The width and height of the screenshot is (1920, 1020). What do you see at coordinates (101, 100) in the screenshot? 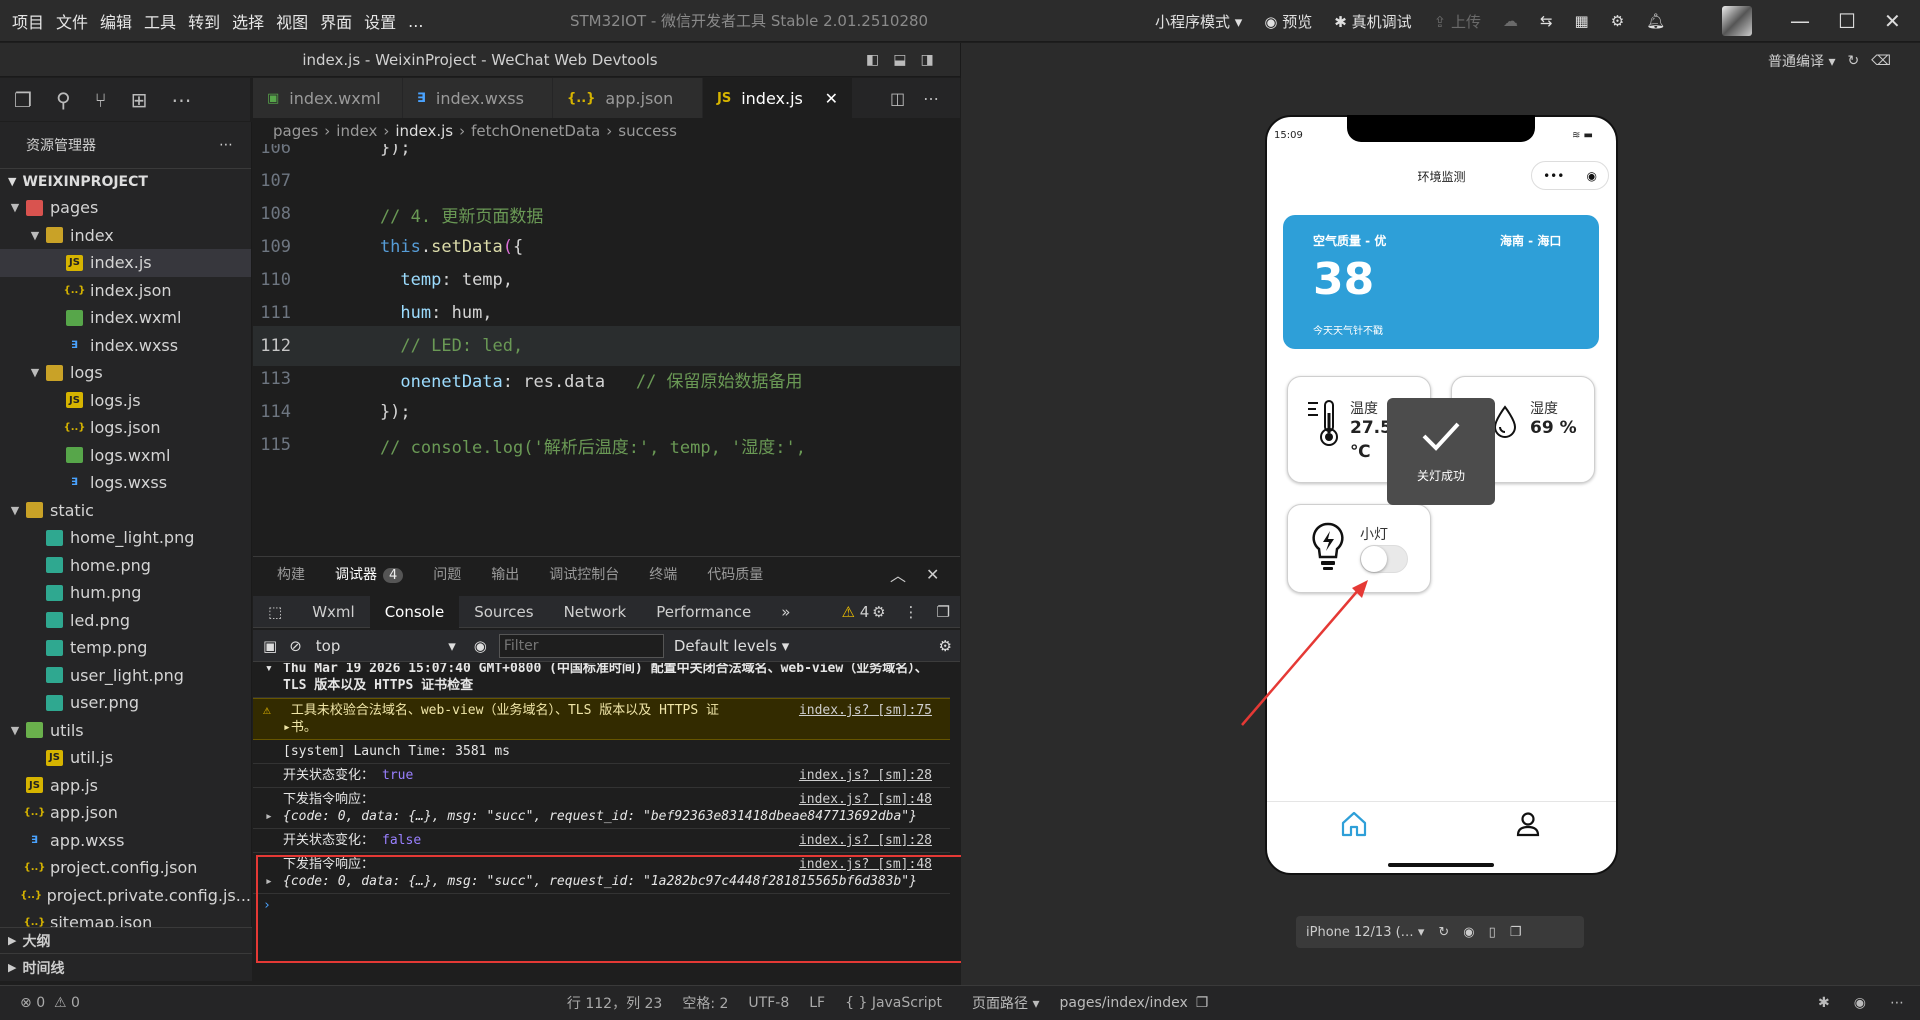
I see `source-control-icon: ⑂` at bounding box center [101, 100].